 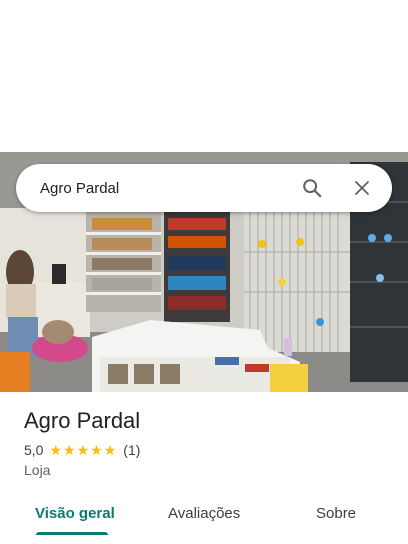 I want to click on search-bar: Agro Pardal, so click(x=204, y=188).